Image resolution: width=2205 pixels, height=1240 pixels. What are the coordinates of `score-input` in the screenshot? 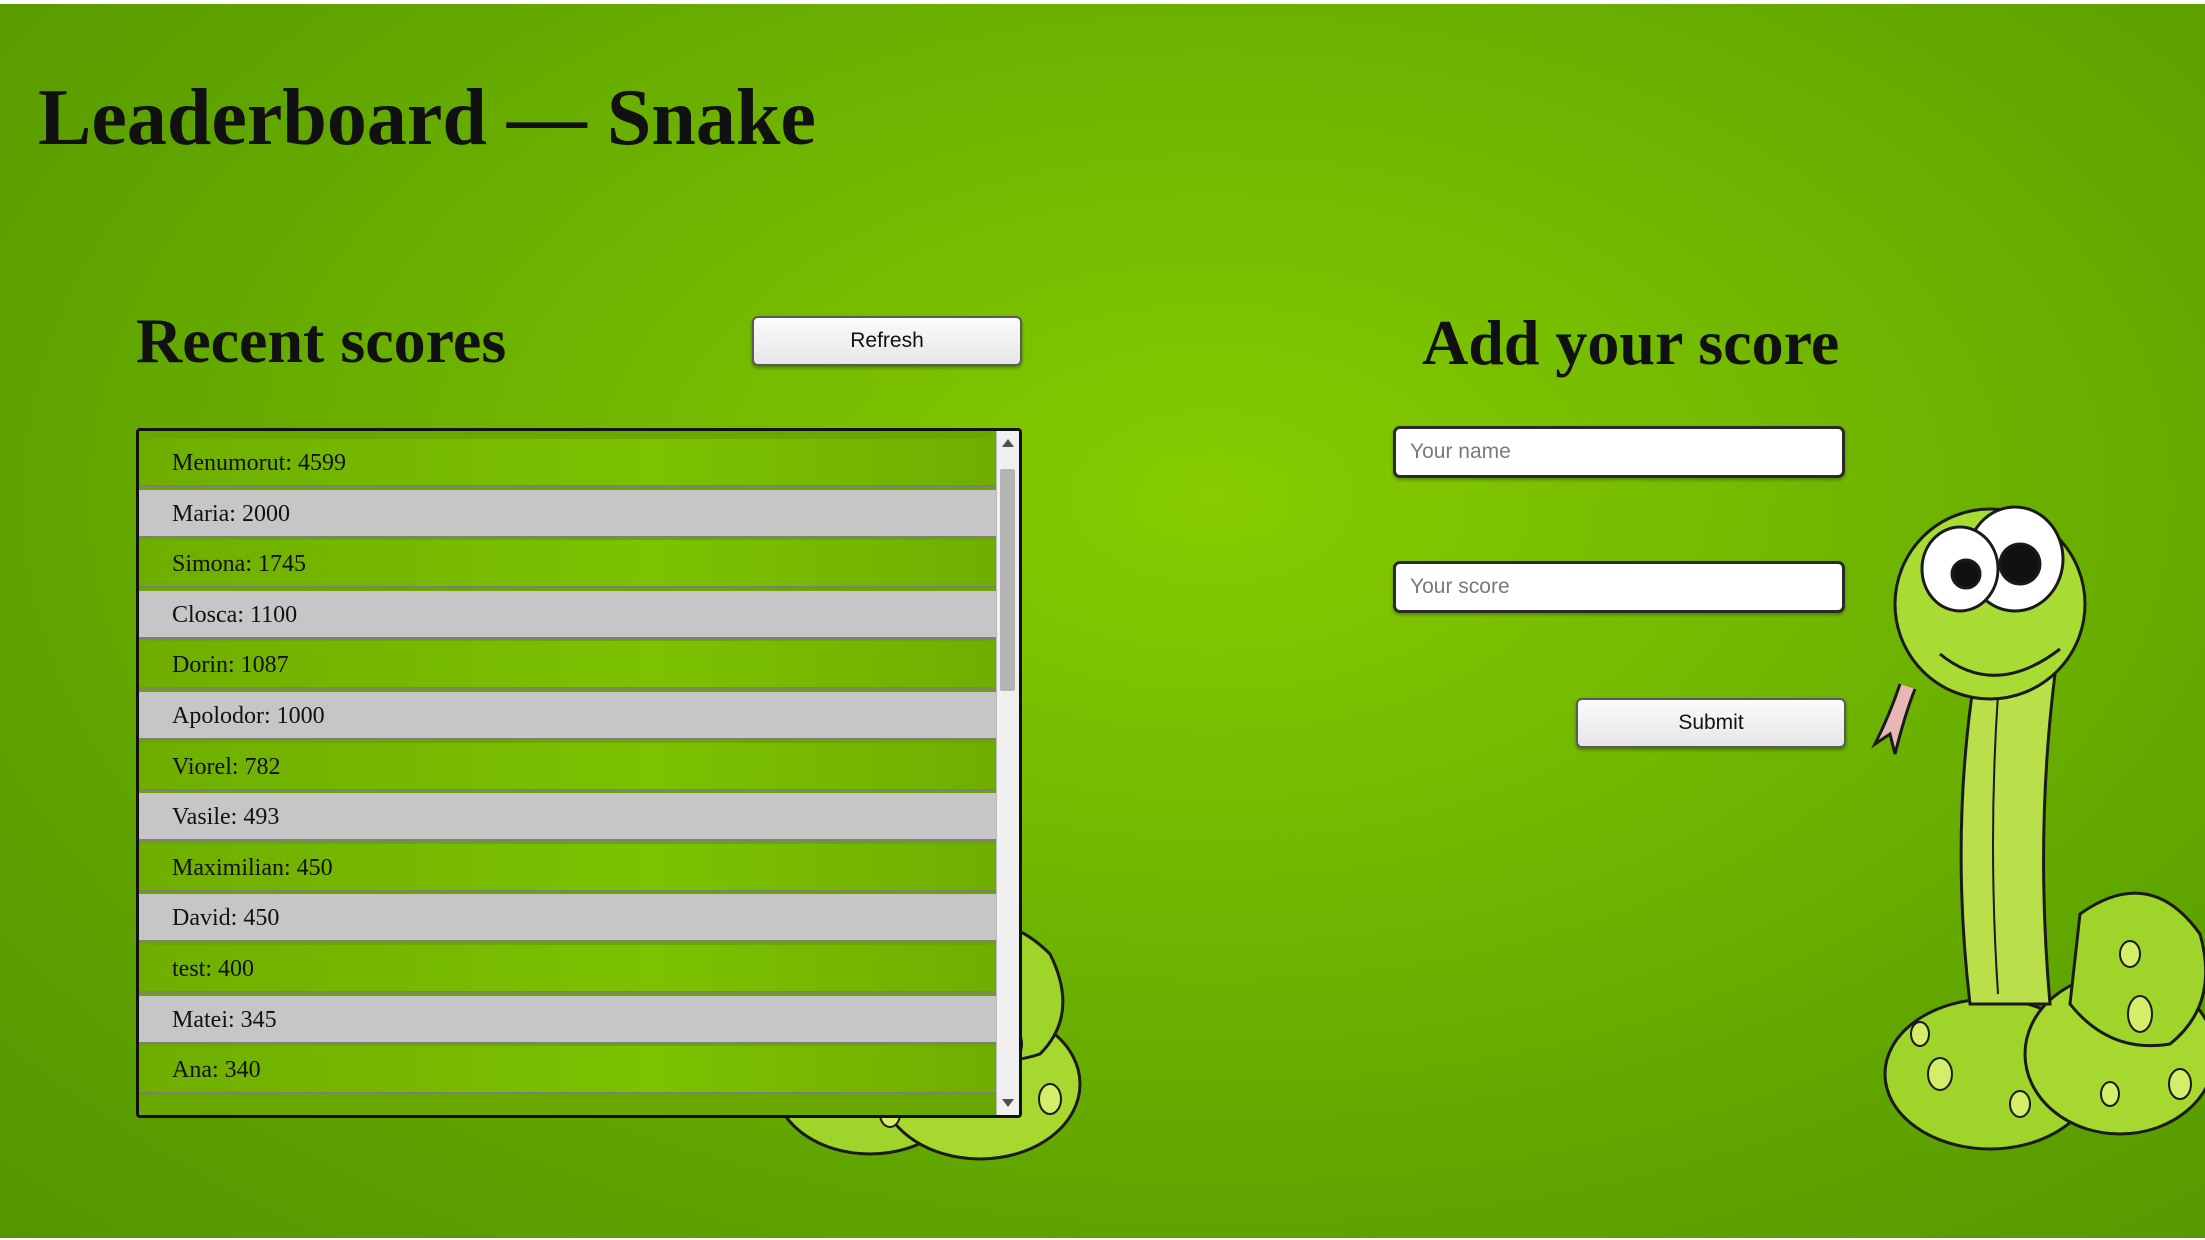 It's located at (1619, 587).